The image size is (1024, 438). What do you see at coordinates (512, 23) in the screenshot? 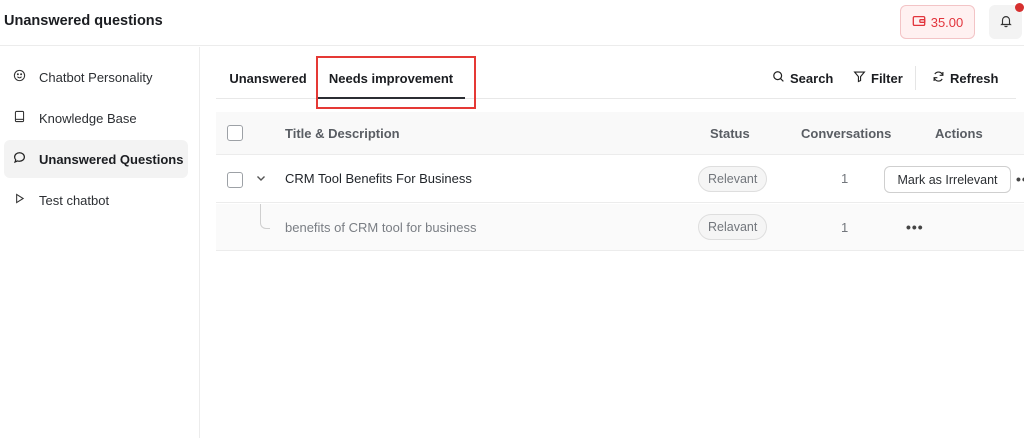
I see `top-bar: Unanswered questions 35.00` at bounding box center [512, 23].